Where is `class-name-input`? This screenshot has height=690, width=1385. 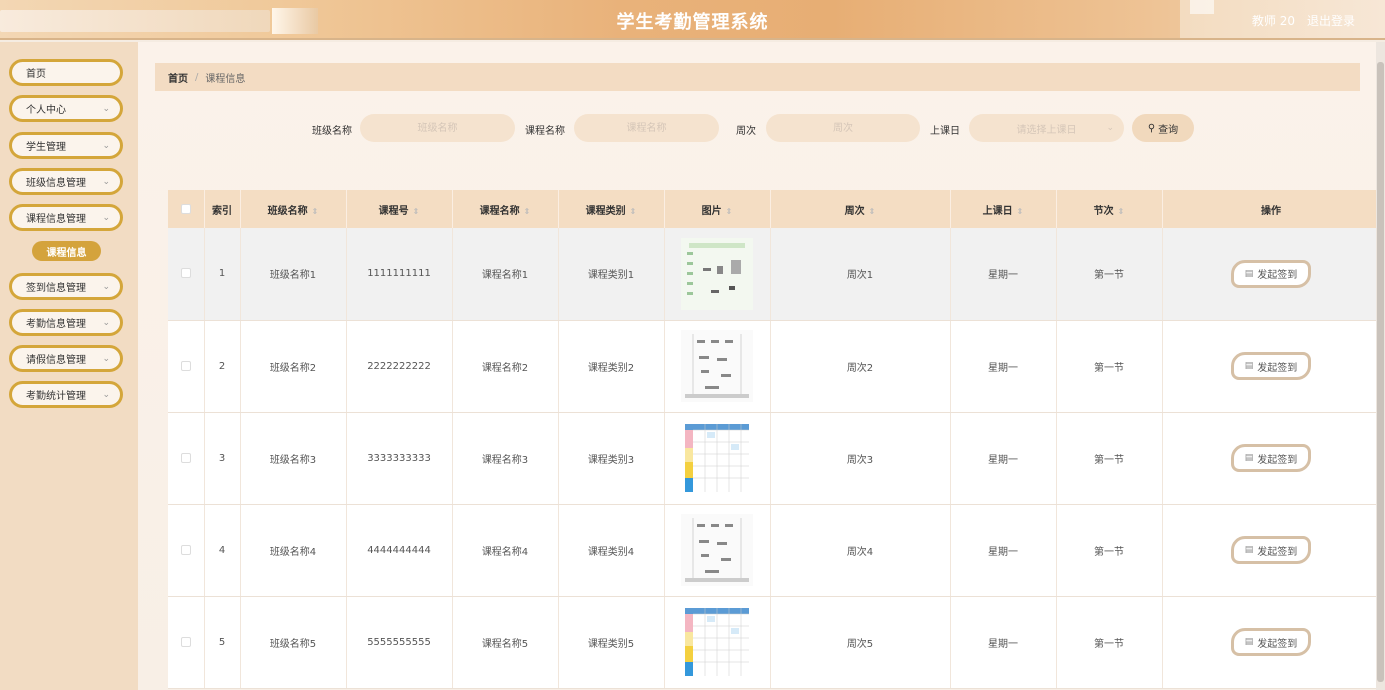
class-name-input is located at coordinates (437, 128).